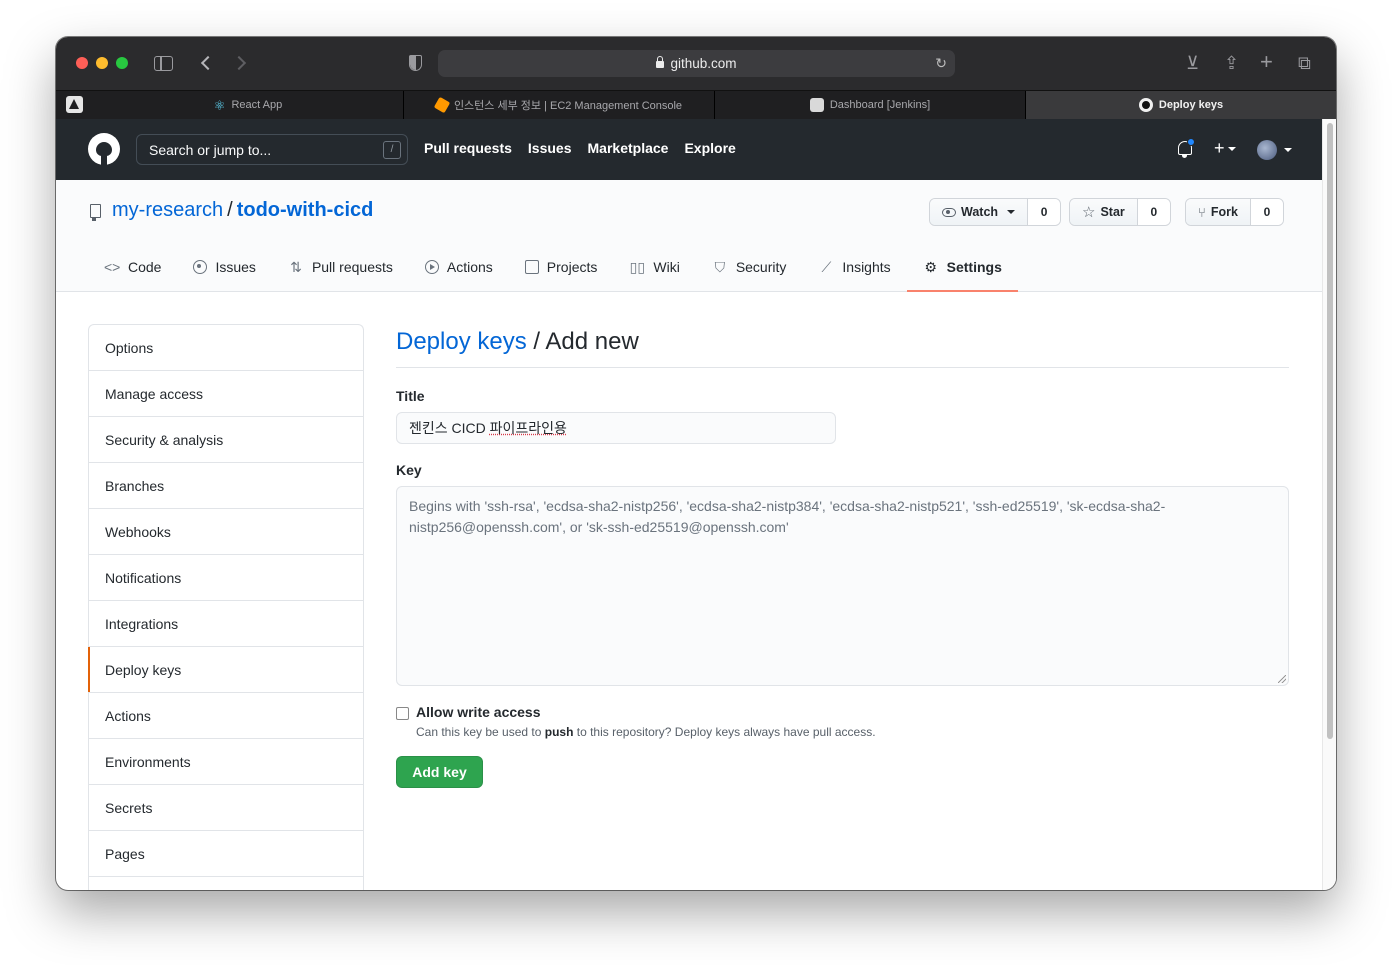  What do you see at coordinates (226, 578) in the screenshot?
I see `settings-menu-item-notifications: Notifications` at bounding box center [226, 578].